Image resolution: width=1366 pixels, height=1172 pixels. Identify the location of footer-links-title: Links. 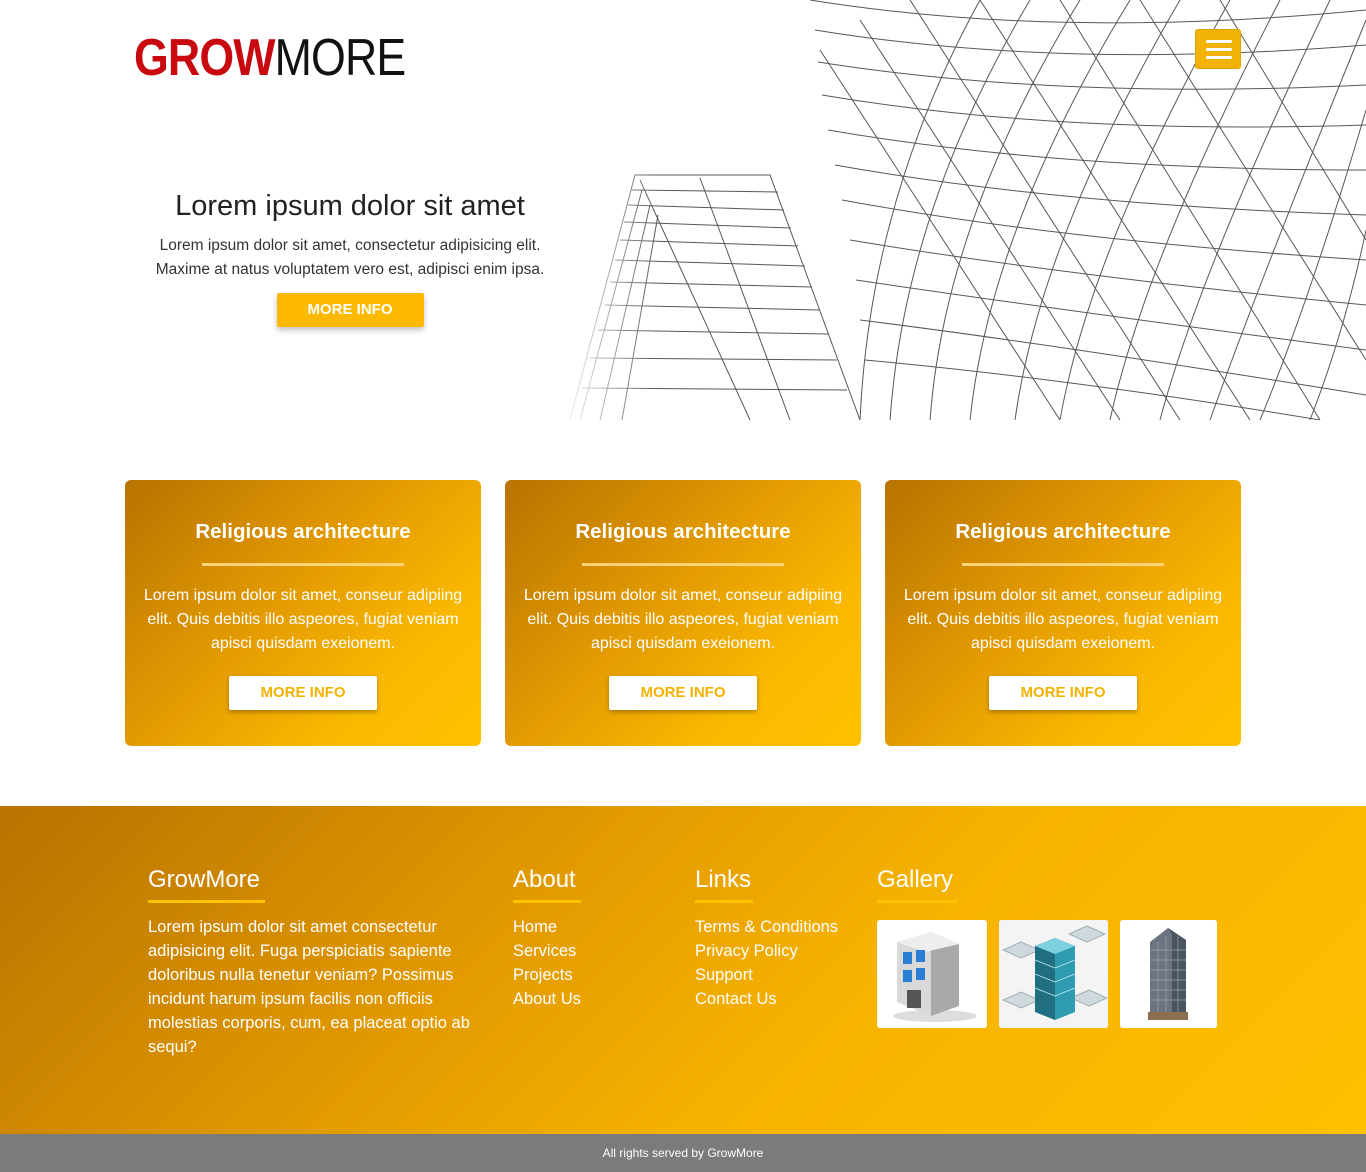
(723, 879).